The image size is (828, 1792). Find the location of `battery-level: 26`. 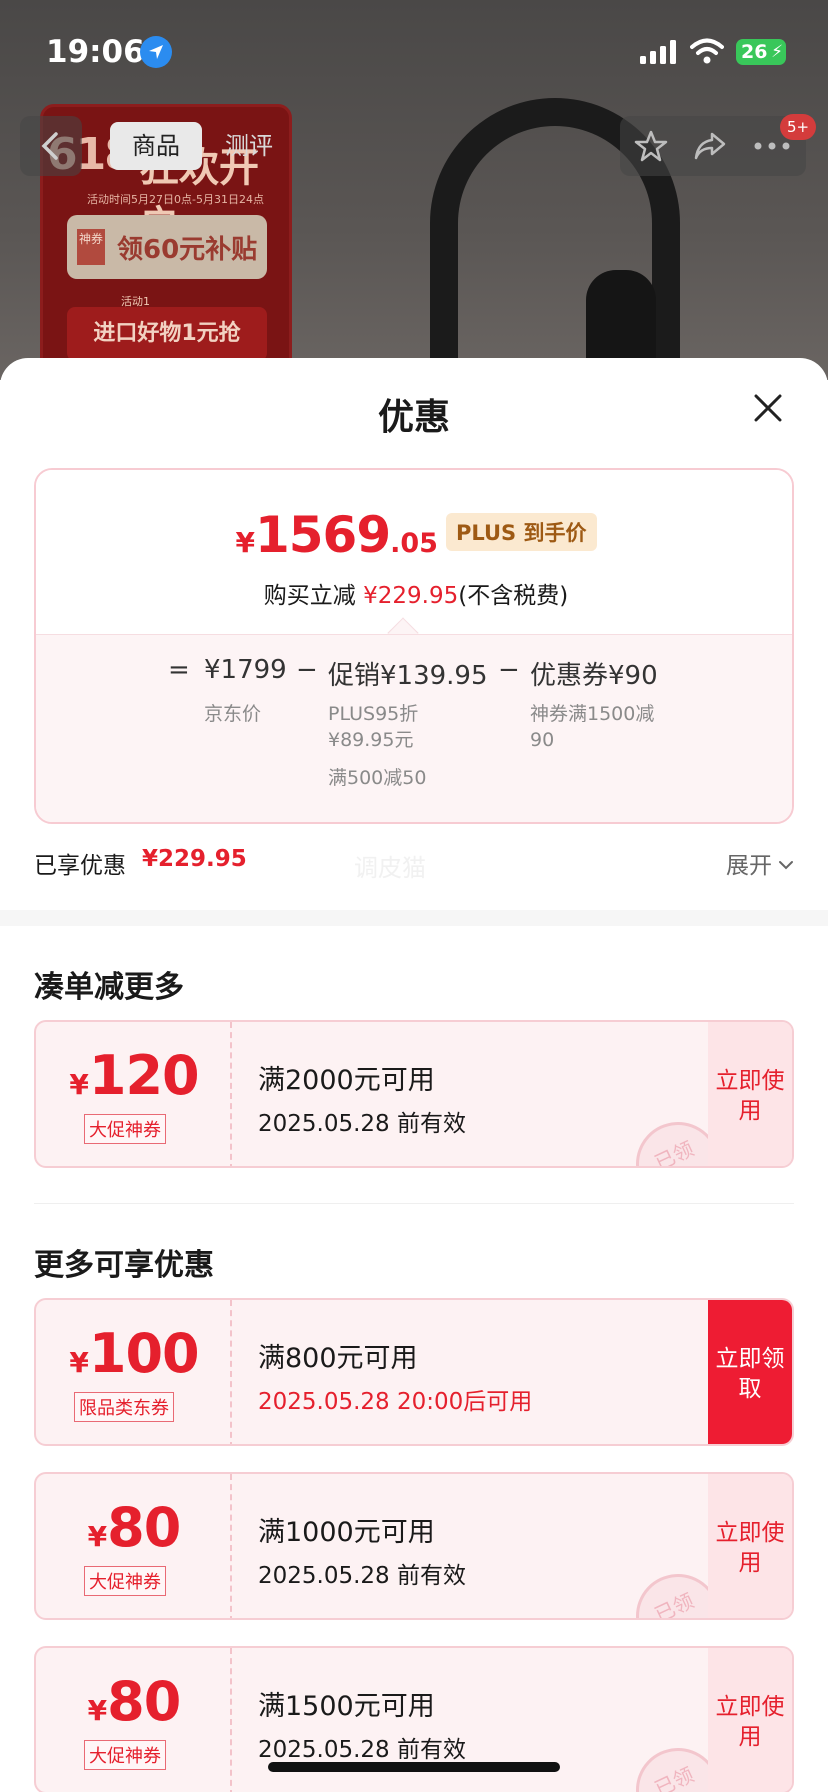

battery-level: 26 is located at coordinates (754, 52).